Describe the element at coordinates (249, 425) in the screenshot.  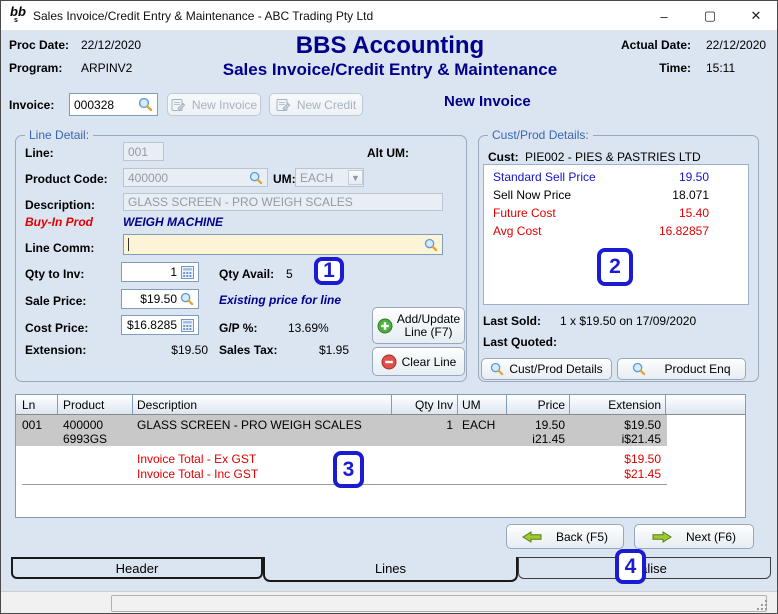
I see `row-description: GLASS SCREEN - PRO WEIGH SCALES` at that location.